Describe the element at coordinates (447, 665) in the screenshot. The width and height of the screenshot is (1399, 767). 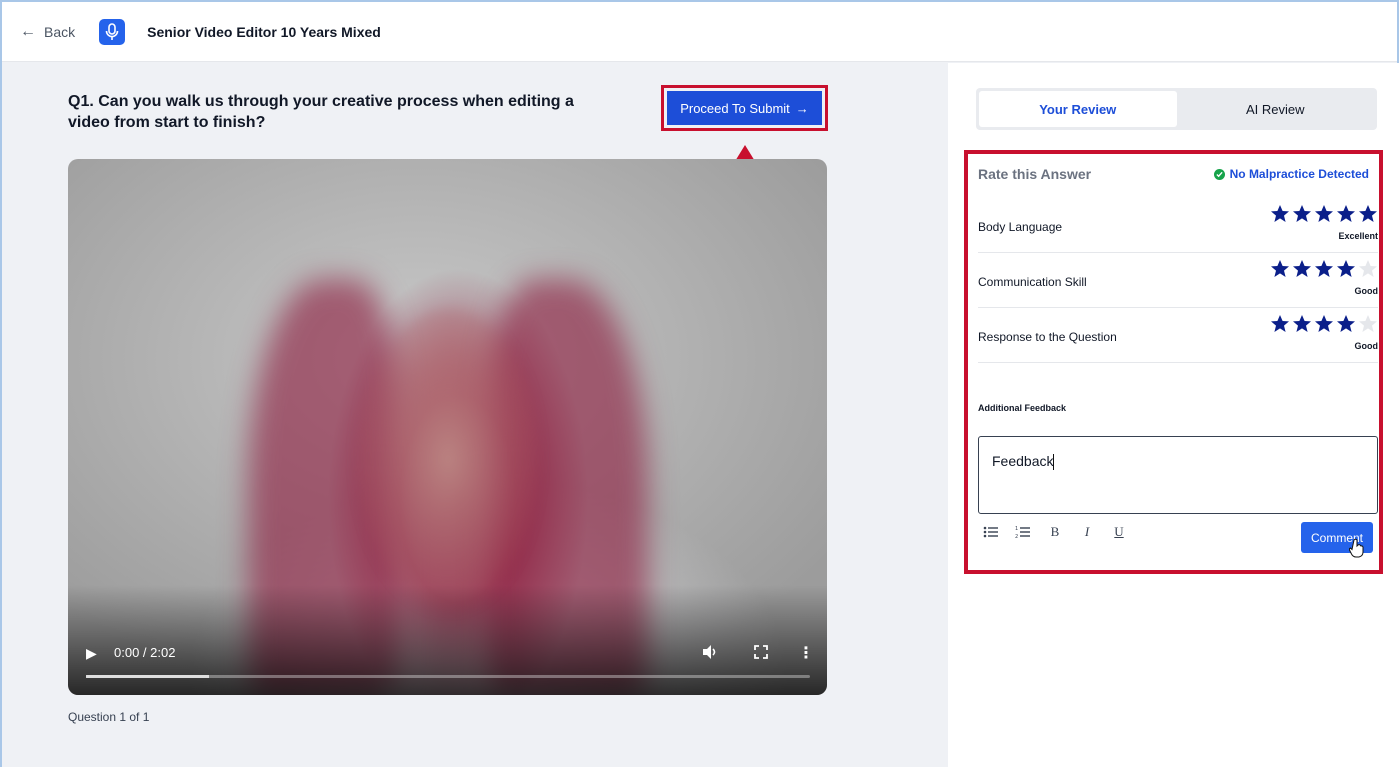
I see `video-controls: ▶ 0:00 / 2:02 ⋮` at that location.